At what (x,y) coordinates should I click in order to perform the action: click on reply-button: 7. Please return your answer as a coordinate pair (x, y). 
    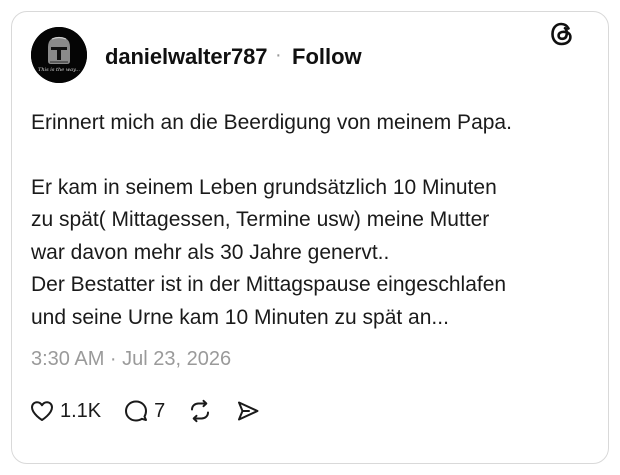
    Looking at the image, I should click on (144, 411).